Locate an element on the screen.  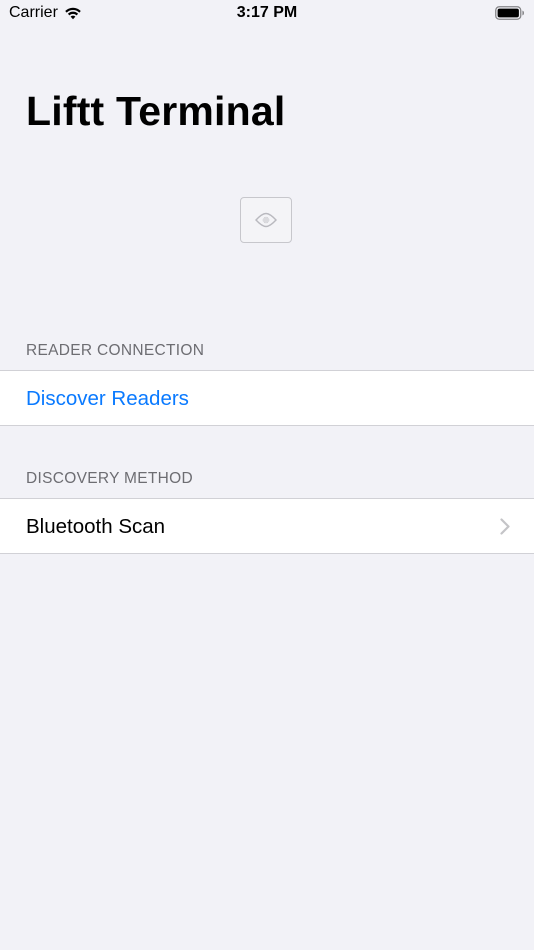
bluetooth-scan-label: Bluetooth Scan is located at coordinates (96, 526).